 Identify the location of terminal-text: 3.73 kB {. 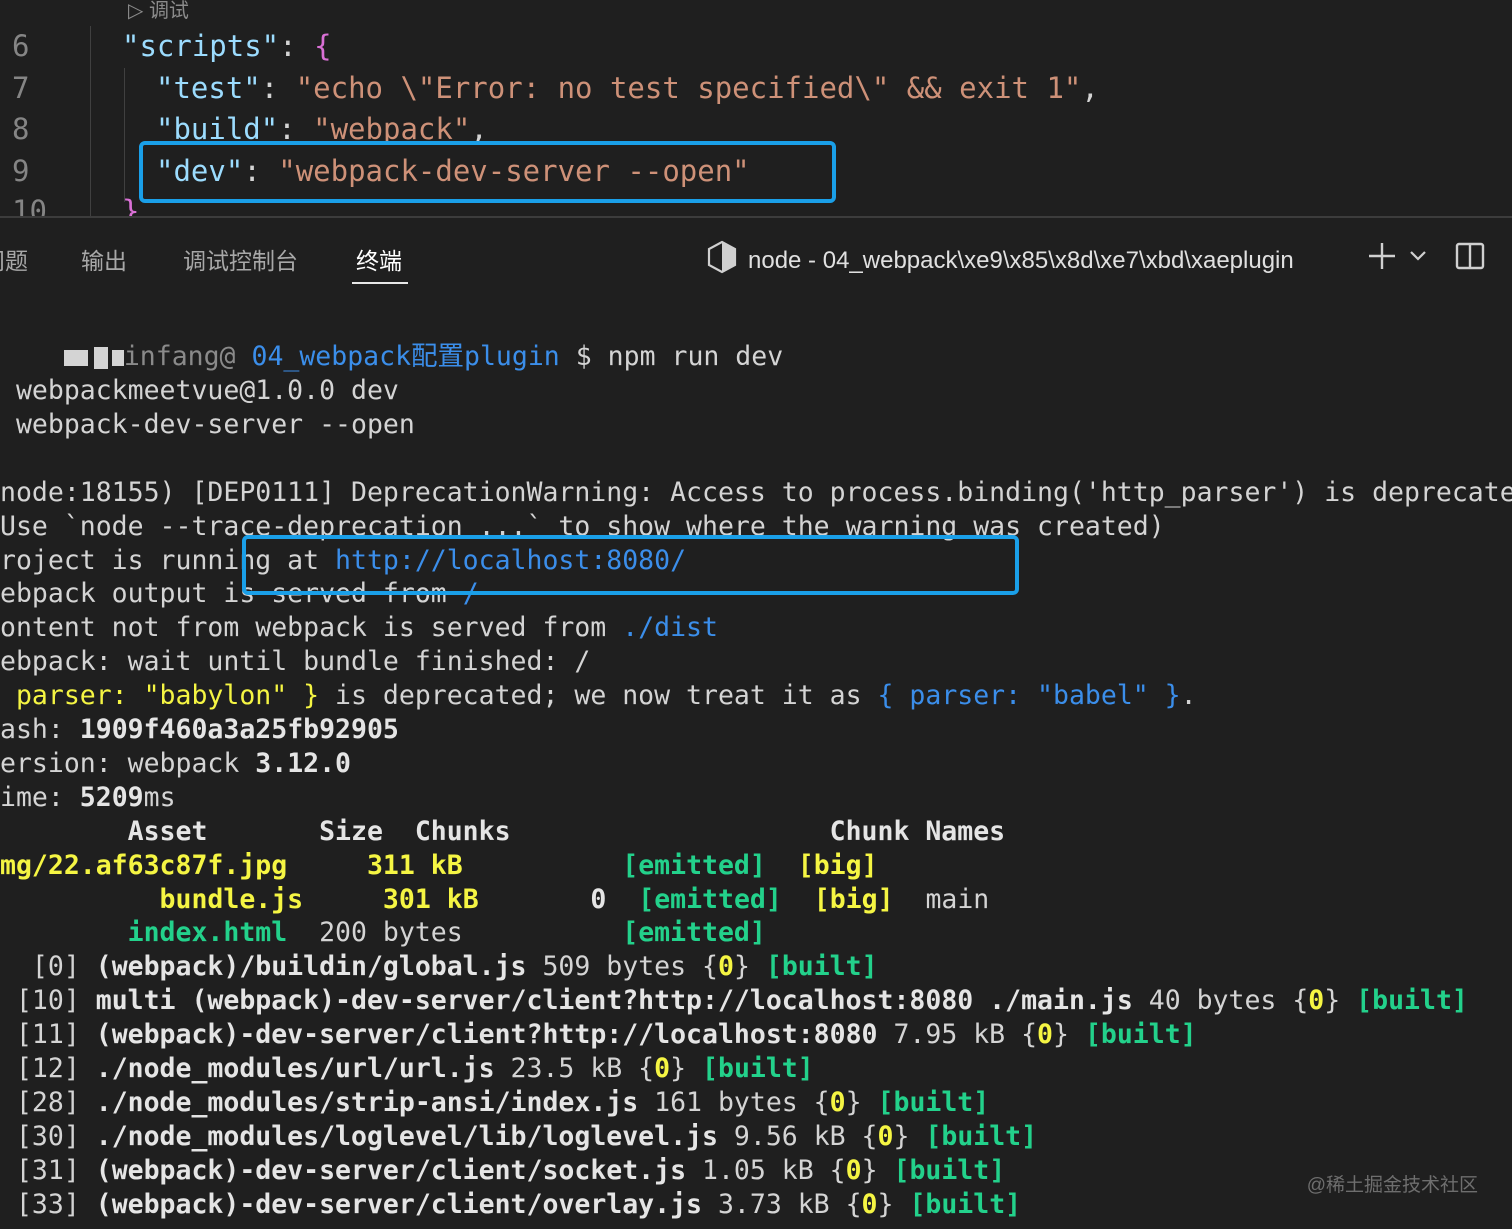
(782, 1204).